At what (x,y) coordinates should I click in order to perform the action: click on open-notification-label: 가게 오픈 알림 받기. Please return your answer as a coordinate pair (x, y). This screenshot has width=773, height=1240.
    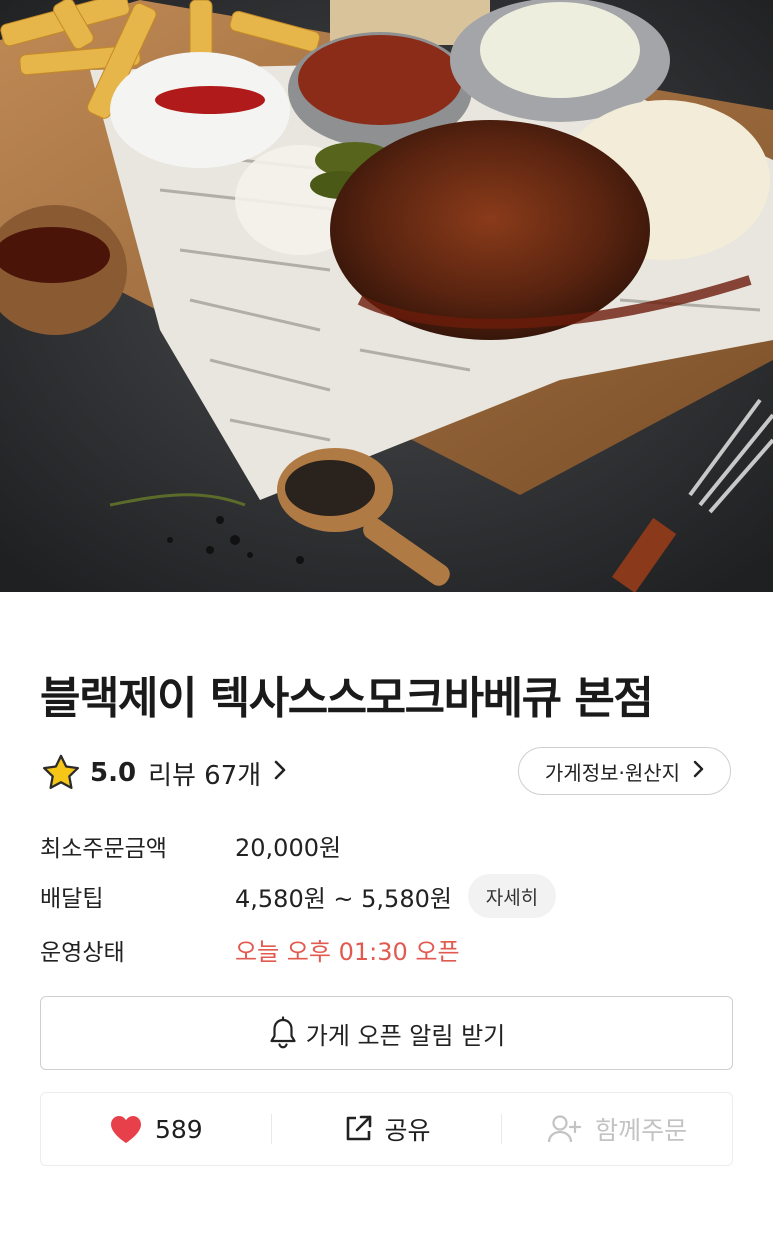
    Looking at the image, I should click on (405, 1035).